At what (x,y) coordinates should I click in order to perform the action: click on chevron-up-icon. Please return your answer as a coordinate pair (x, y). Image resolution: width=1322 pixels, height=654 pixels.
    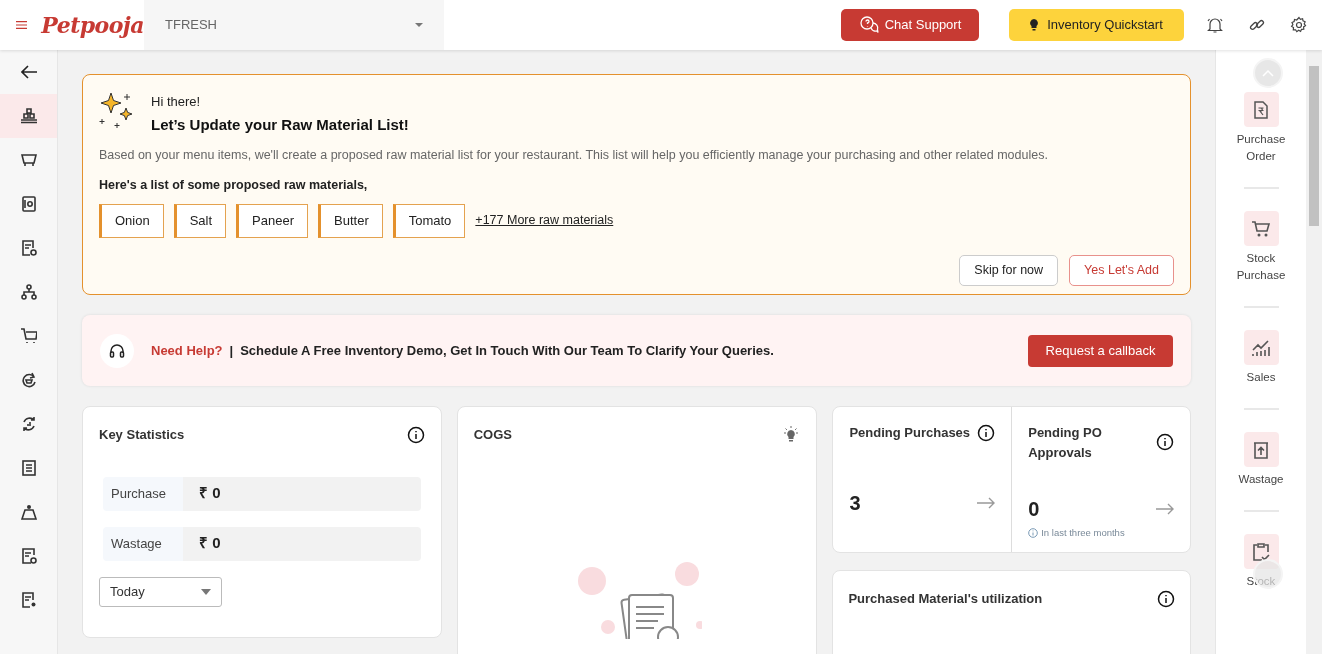
    Looking at the image, I should click on (1268, 73).